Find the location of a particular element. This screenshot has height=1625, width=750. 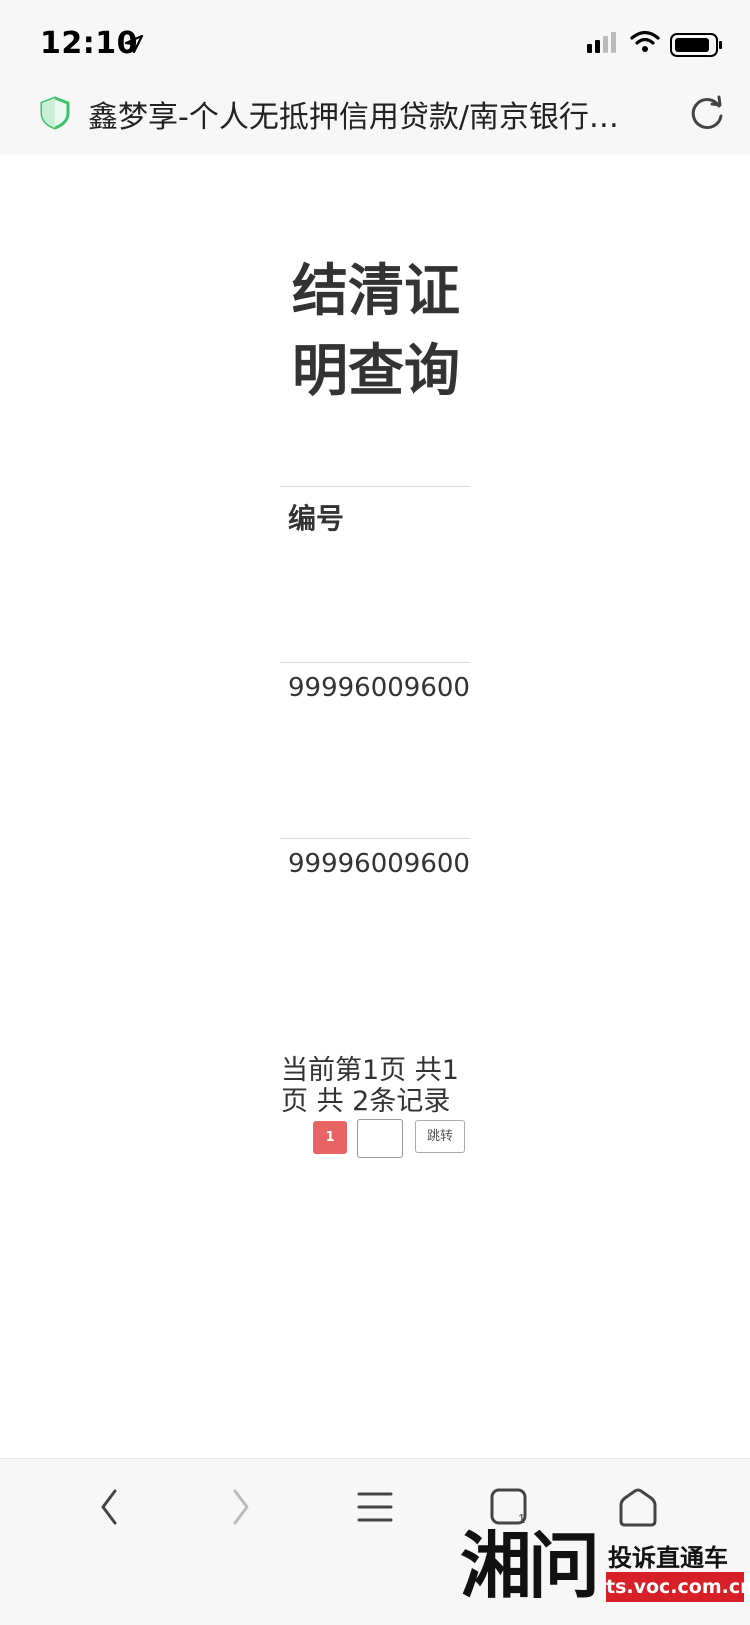

signal-icon is located at coordinates (601, 42).